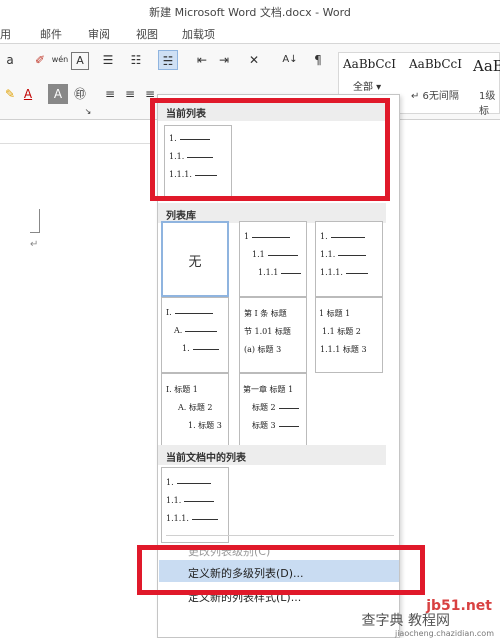 The image size is (500, 638). Describe the element at coordinates (380, 64) in the screenshot. I see `style-normal-preview: AaBbCcI` at that location.